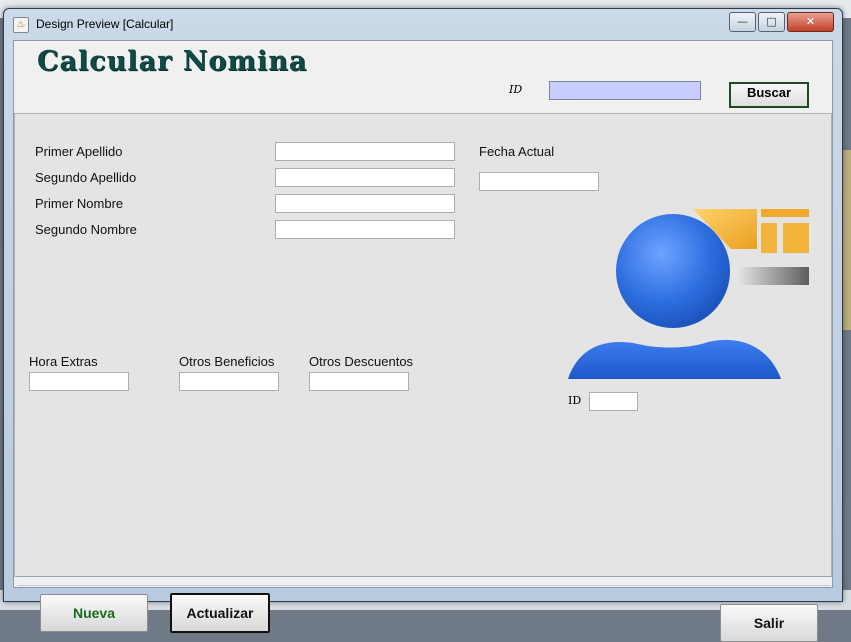 The width and height of the screenshot is (851, 642). What do you see at coordinates (365, 177) in the screenshot?
I see `segundo-apellido-input` at bounding box center [365, 177].